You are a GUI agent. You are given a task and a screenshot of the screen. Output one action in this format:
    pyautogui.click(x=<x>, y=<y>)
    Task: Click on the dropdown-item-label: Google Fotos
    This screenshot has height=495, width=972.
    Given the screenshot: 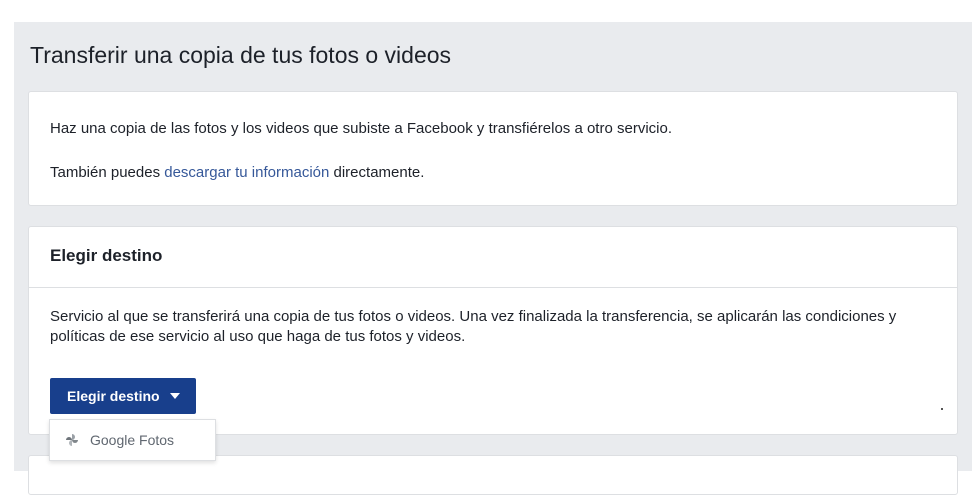 What is the action you would take?
    pyautogui.click(x=132, y=440)
    